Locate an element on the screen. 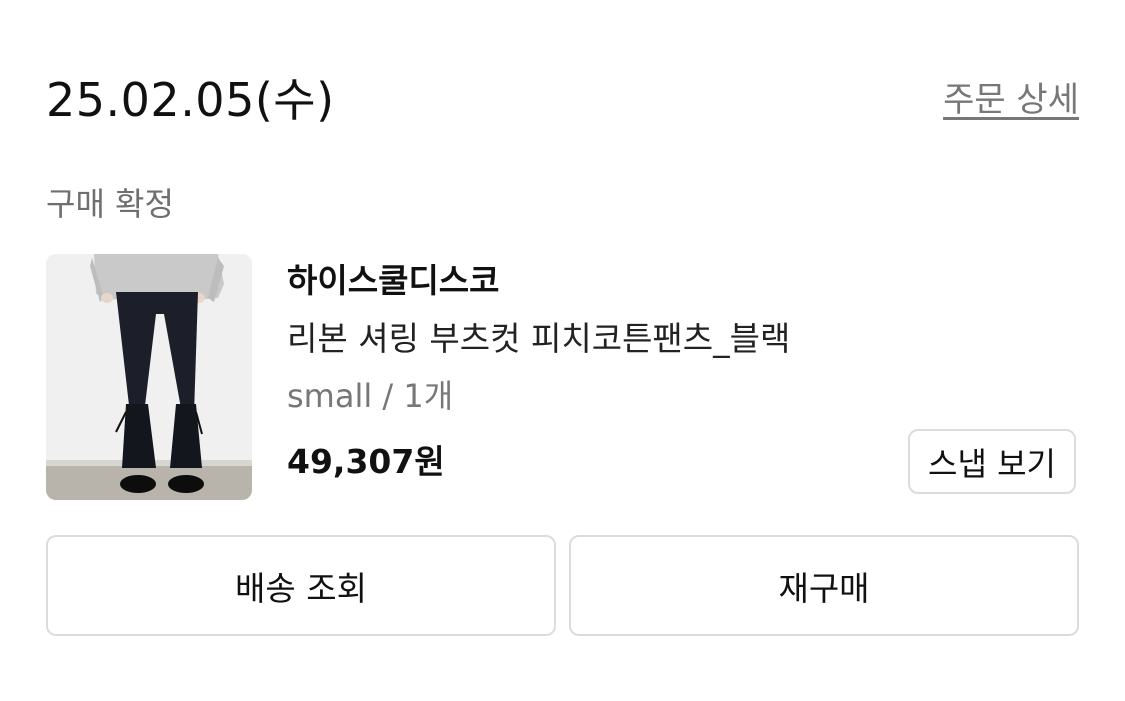 The width and height of the screenshot is (1125, 701). brand-name: 하이스쿨디스코 is located at coordinates (393, 280).